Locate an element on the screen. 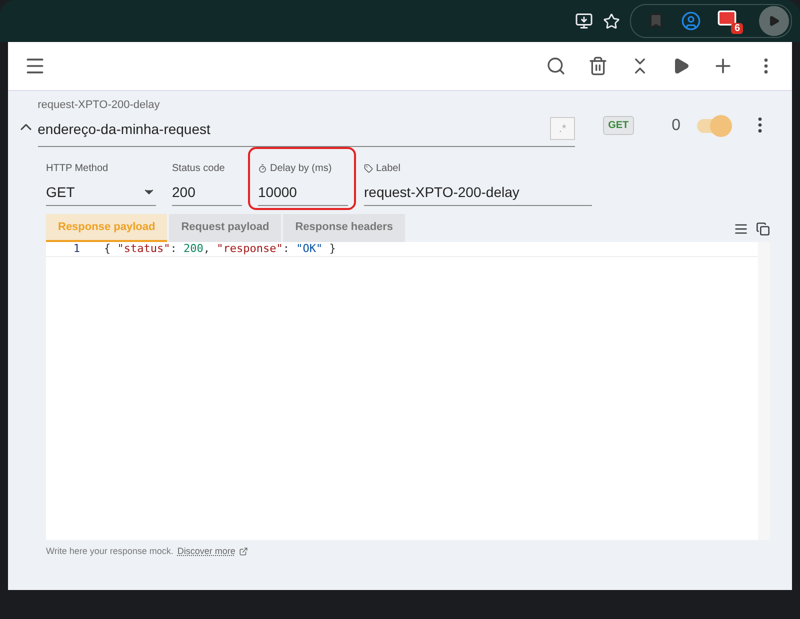 The width and height of the screenshot is (800, 619). discover-link: Discover more is located at coordinates (206, 551).